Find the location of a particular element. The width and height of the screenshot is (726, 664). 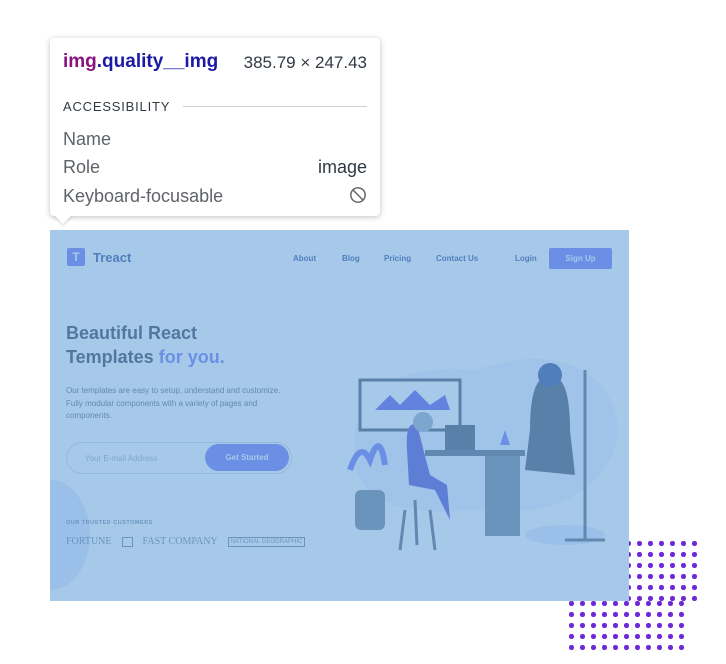

background-blob is located at coordinates (70, 535).